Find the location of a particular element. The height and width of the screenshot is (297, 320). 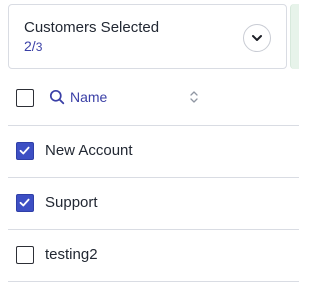

sort-icon is located at coordinates (194, 97).